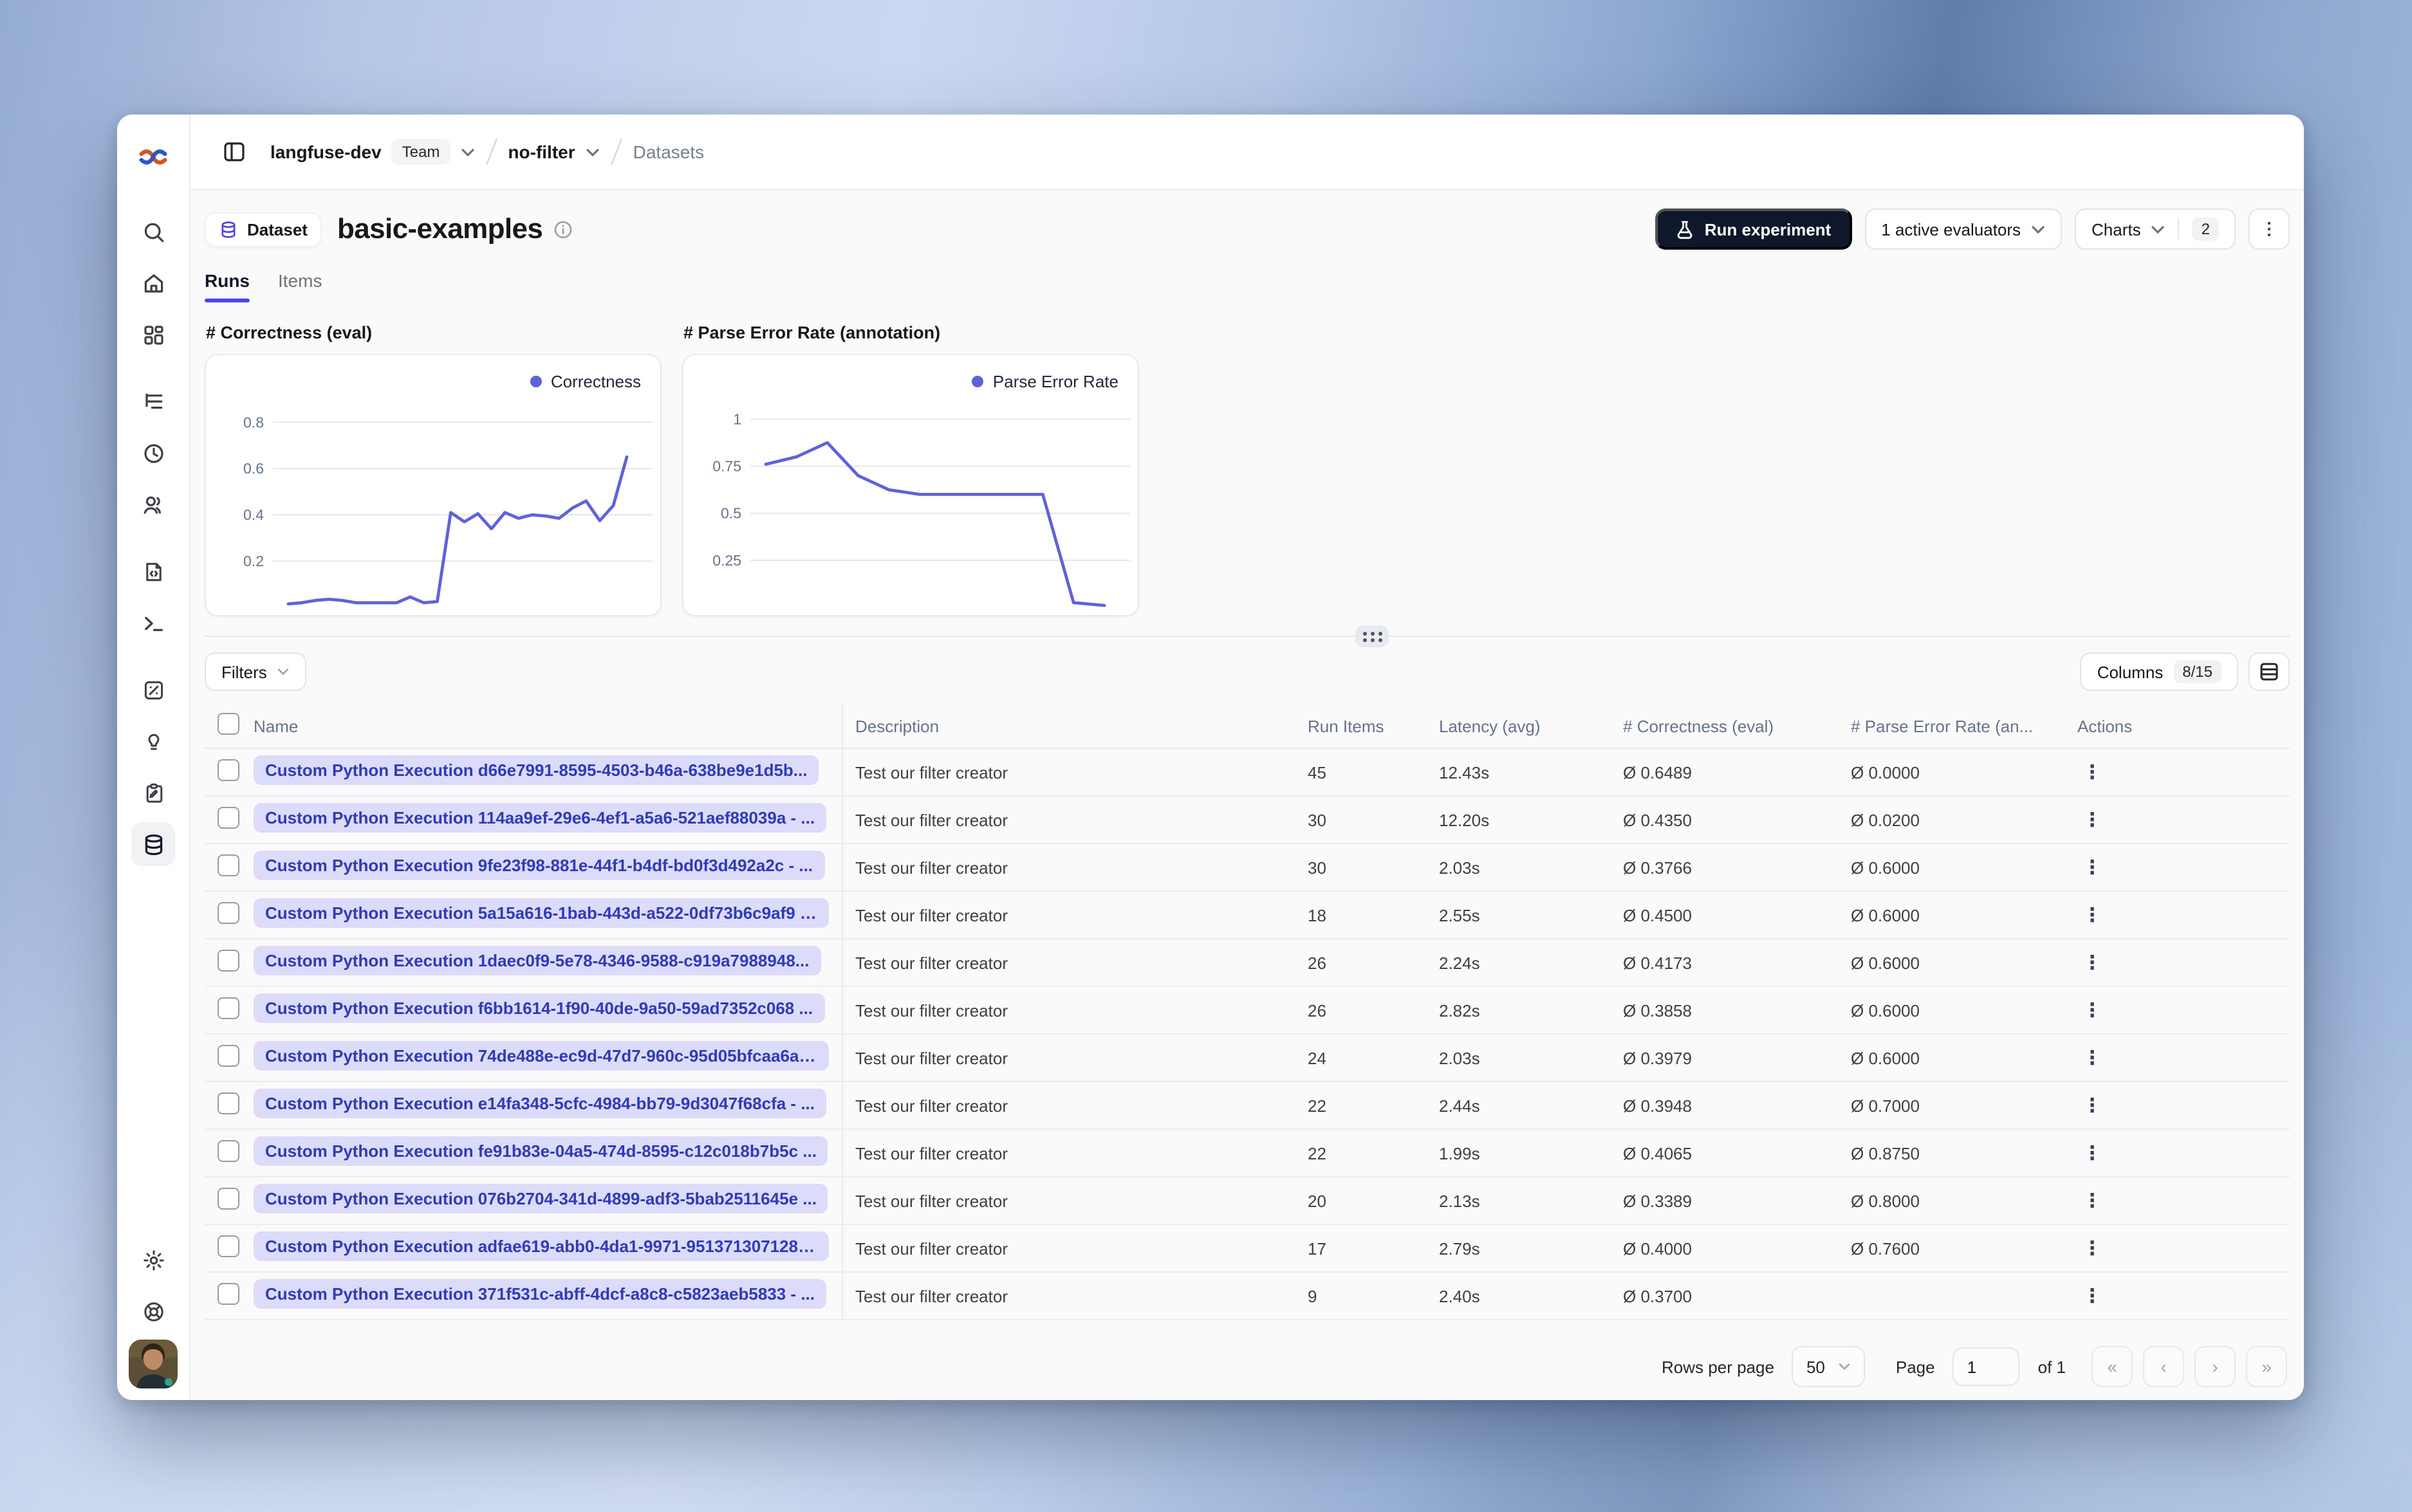 The image size is (2412, 1512). I want to click on run-correctness-avg: Ø 0.4065, so click(1724, 1153).